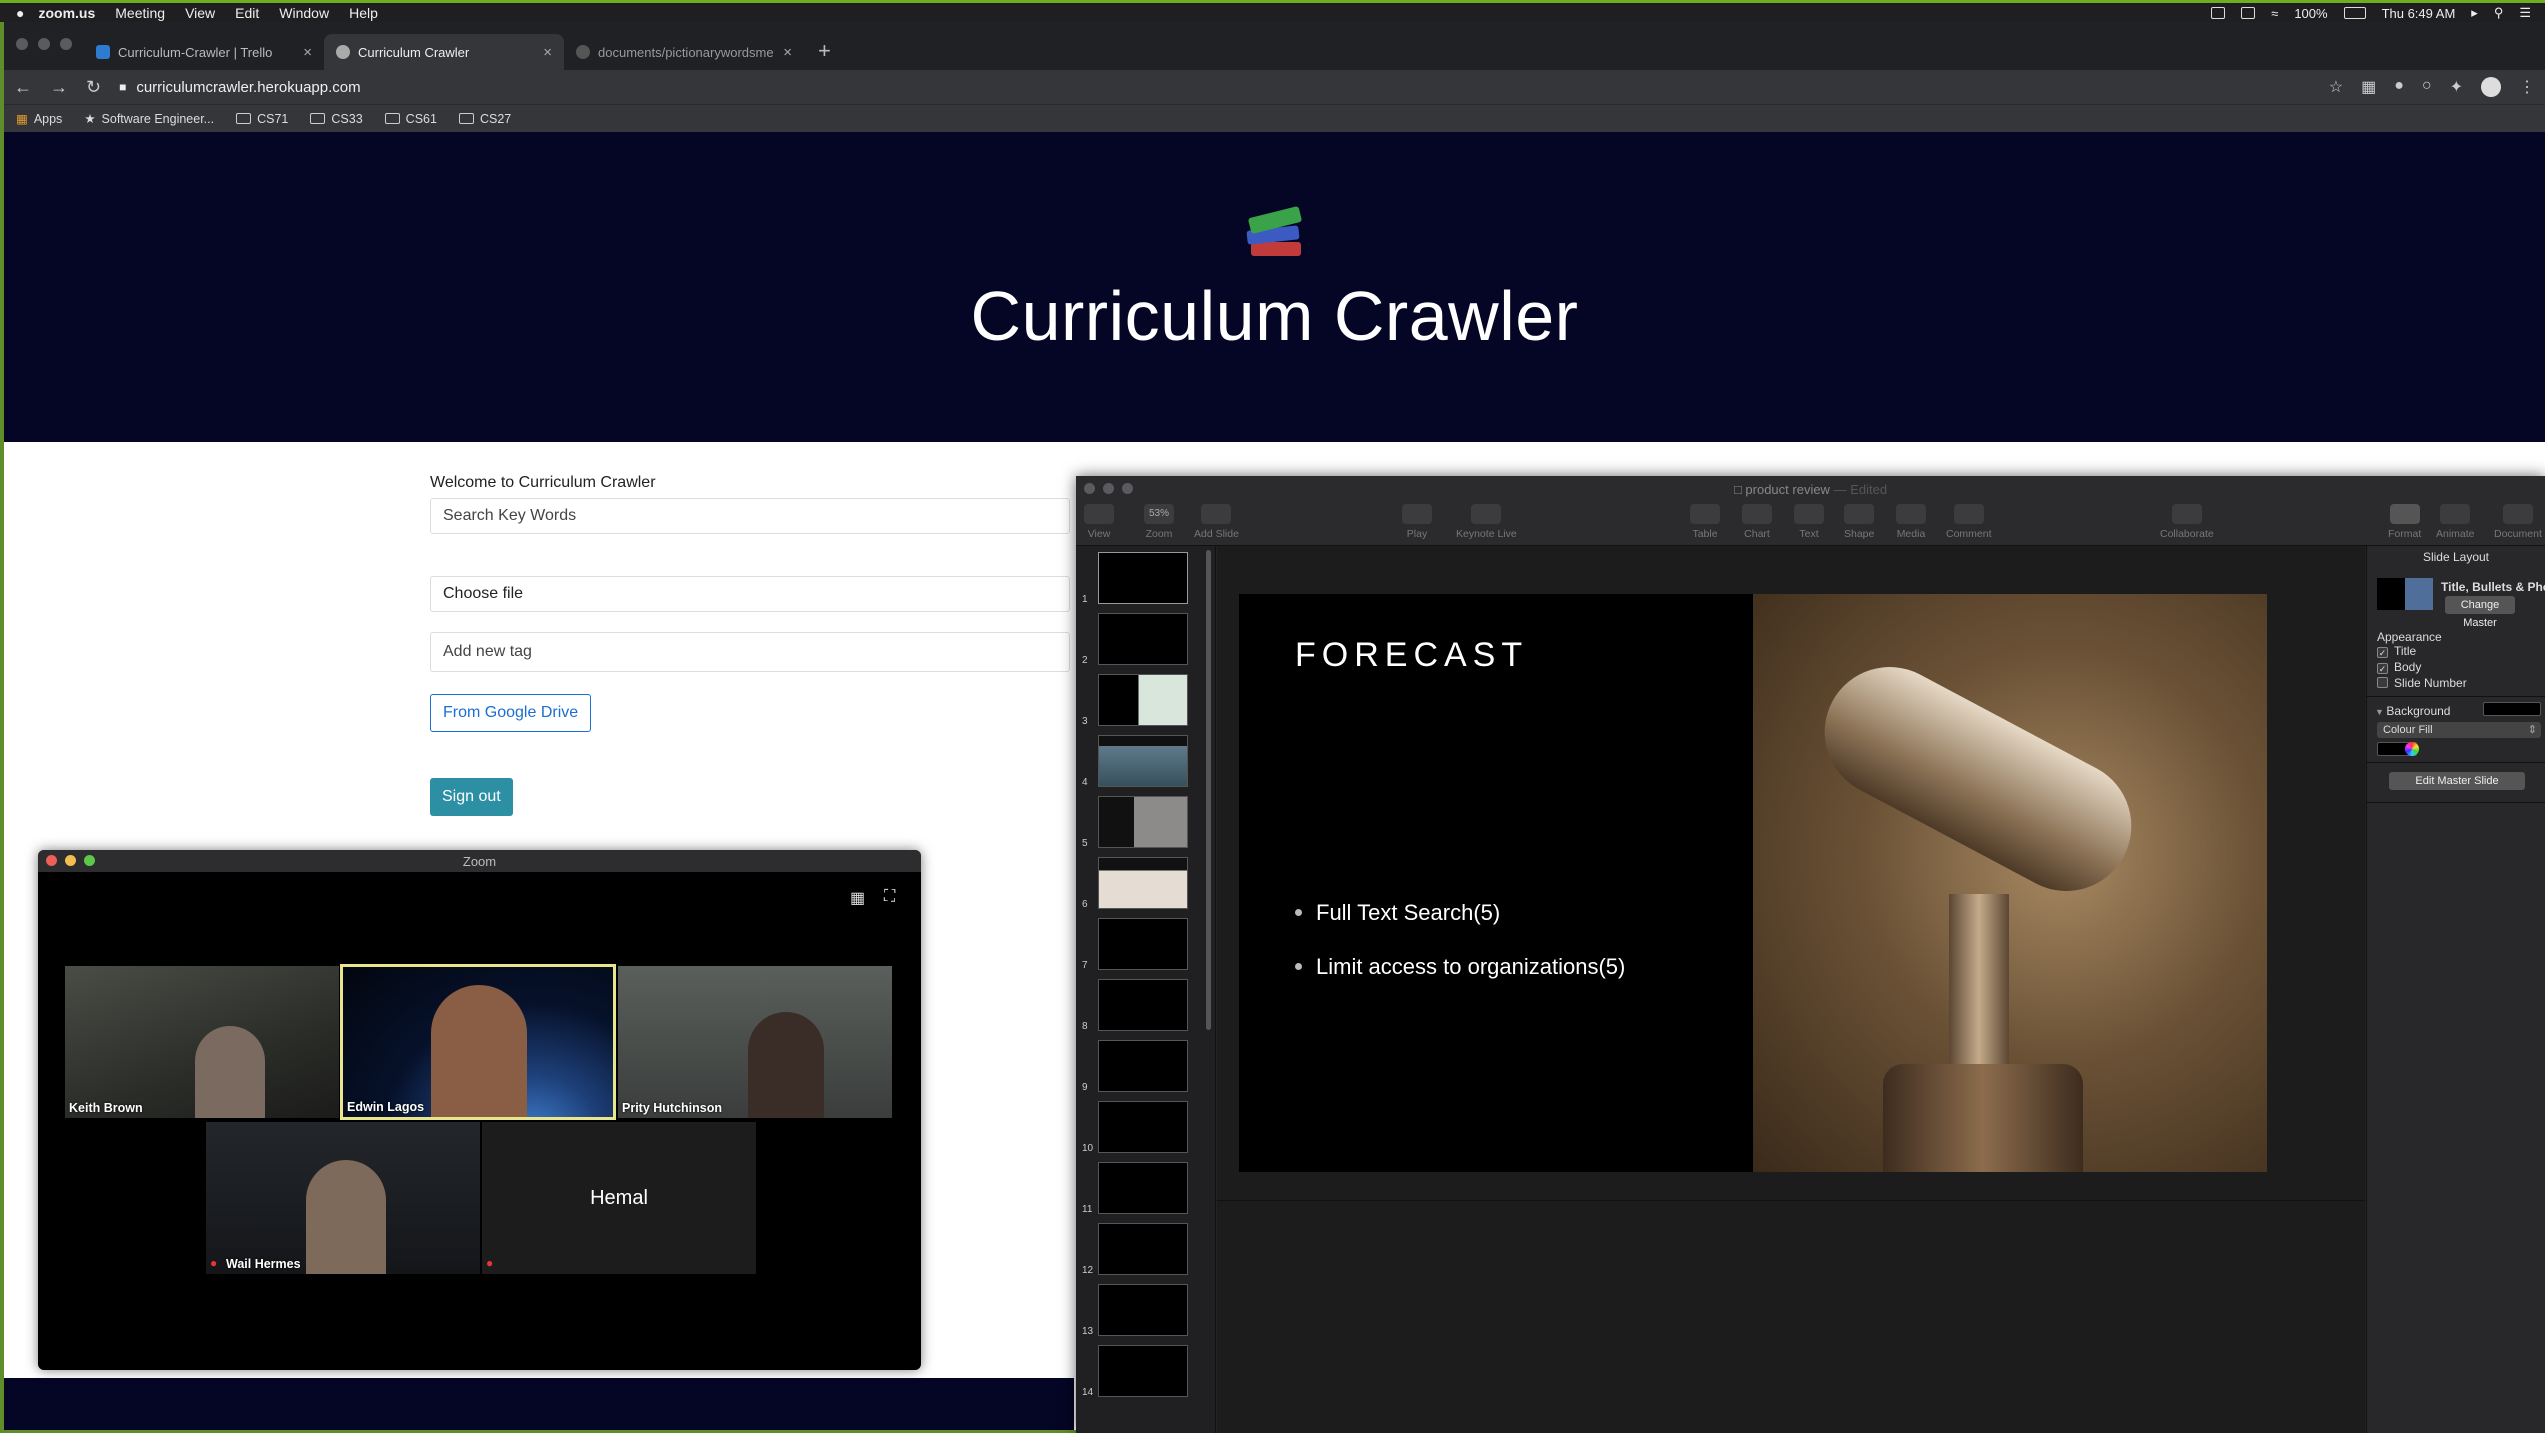 The height and width of the screenshot is (1433, 2545). What do you see at coordinates (2474, 13) in the screenshot?
I see `volume-icon: ▸` at bounding box center [2474, 13].